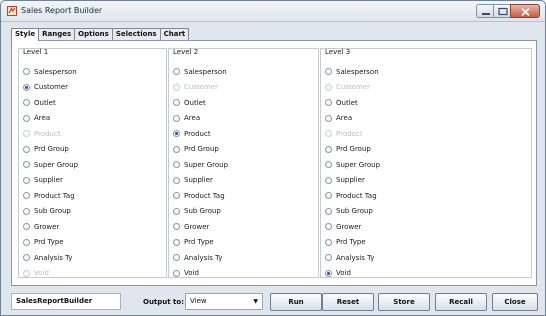  Describe the element at coordinates (192, 133) in the screenshot. I see `level-2-option: Product` at that location.